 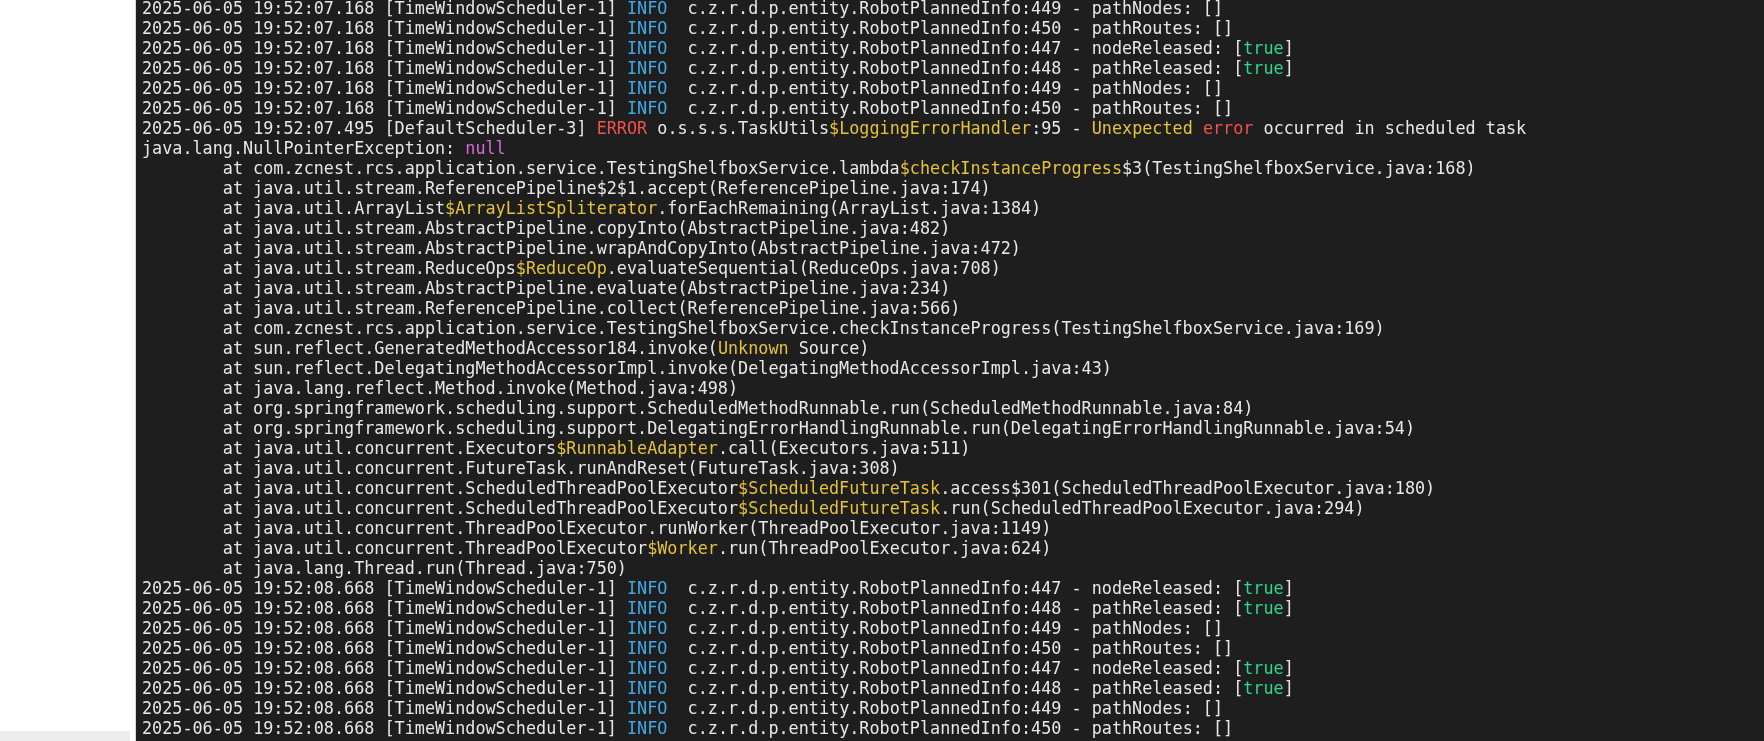 What do you see at coordinates (818, 428) in the screenshot?
I see `log-line: at org.springframework.scheduling.support.DelegatingErrorHandlingRunnable.run(DelegatingErrorHandlingRunnable.java:54)` at bounding box center [818, 428].